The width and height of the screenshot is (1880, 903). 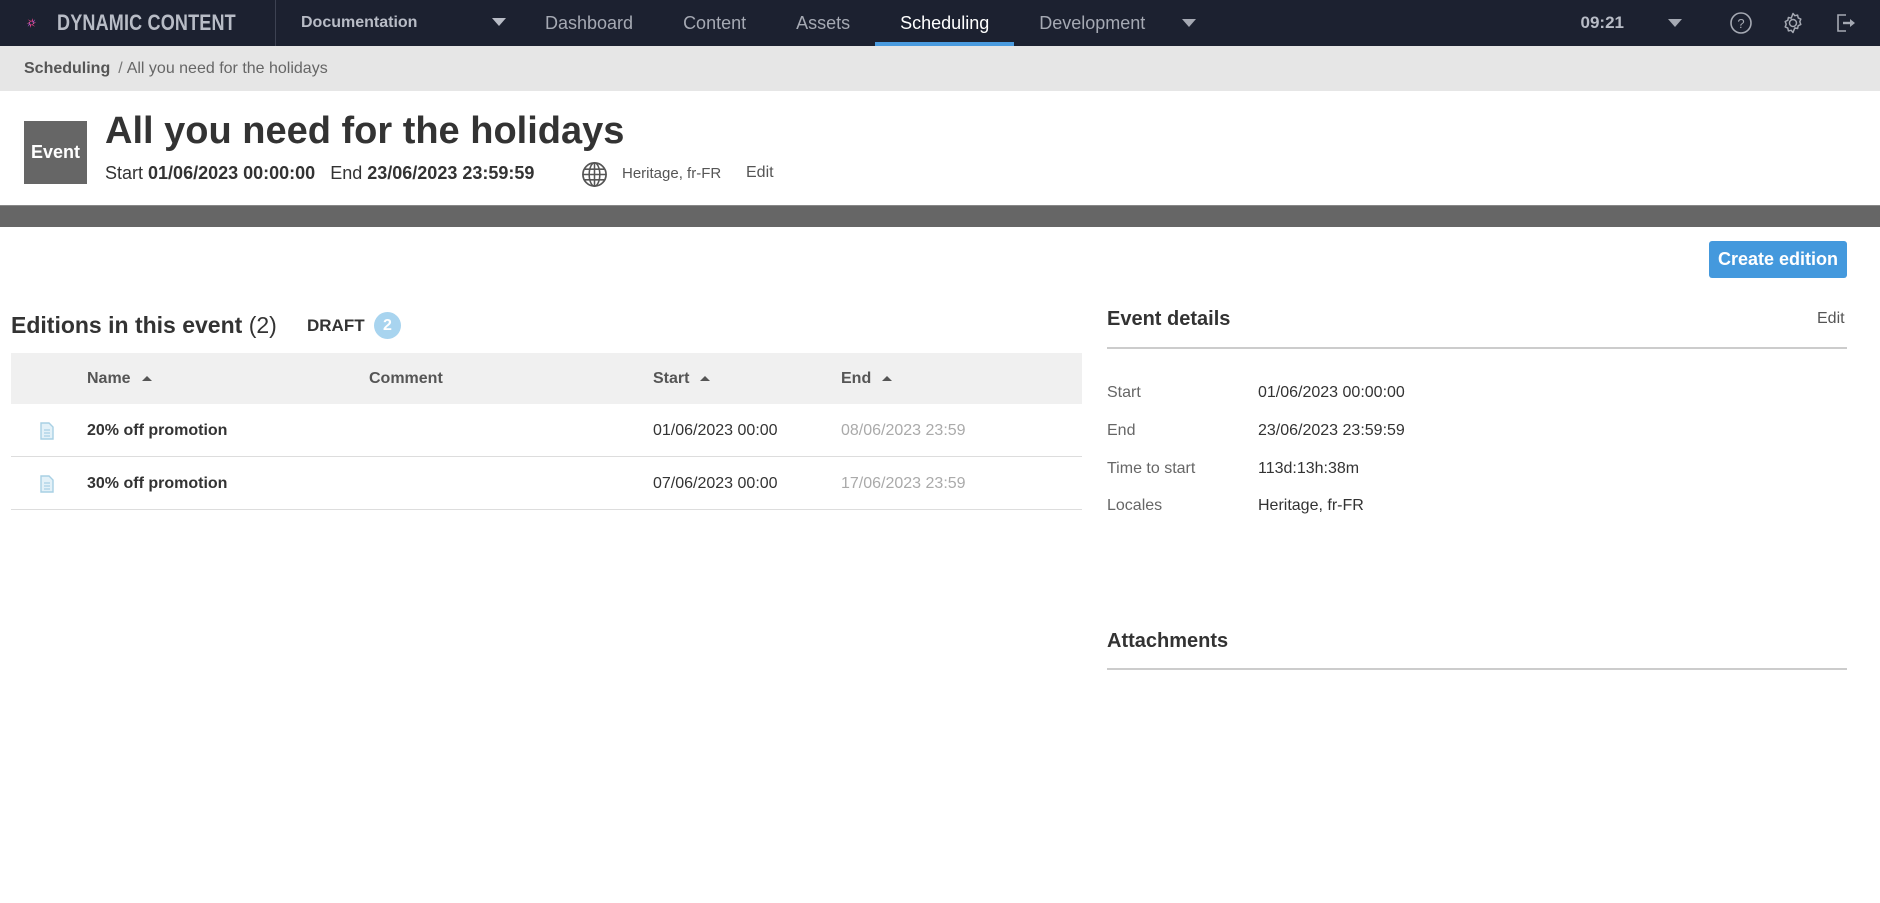 I want to click on create-edition-button: Create edition, so click(x=1778, y=259).